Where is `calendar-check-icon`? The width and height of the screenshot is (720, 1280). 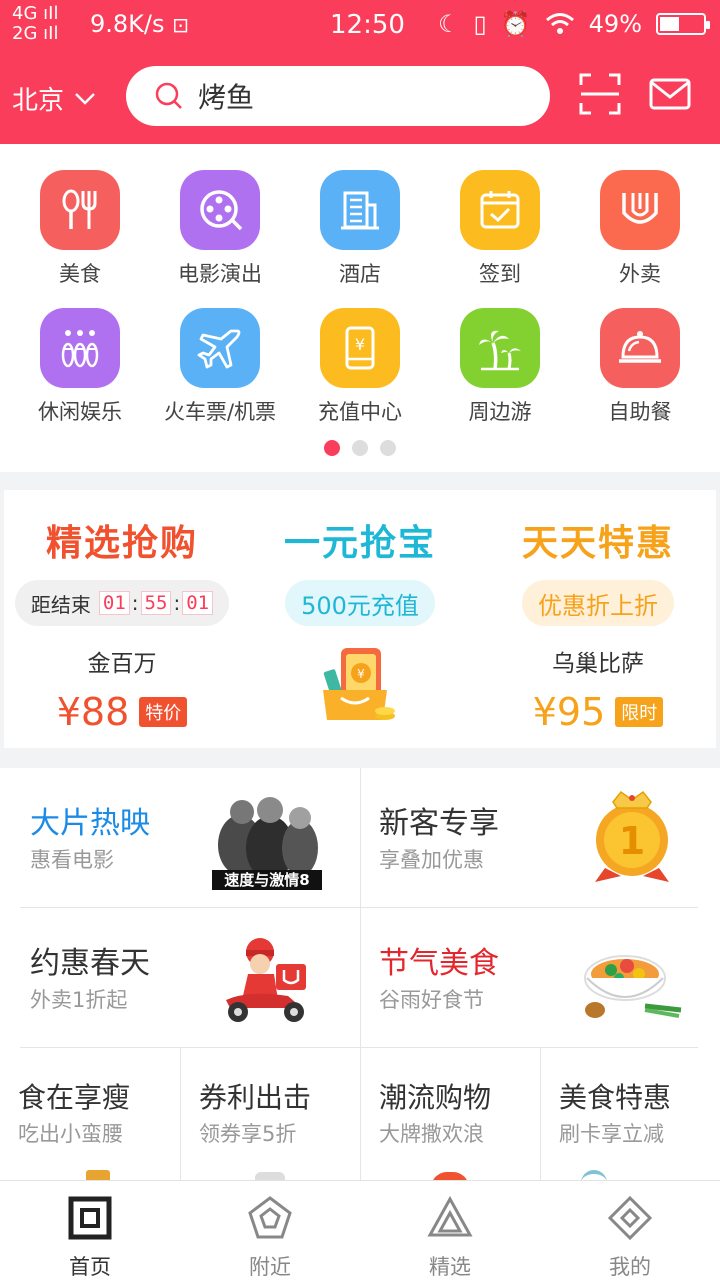
calendar-check-icon is located at coordinates (500, 210).